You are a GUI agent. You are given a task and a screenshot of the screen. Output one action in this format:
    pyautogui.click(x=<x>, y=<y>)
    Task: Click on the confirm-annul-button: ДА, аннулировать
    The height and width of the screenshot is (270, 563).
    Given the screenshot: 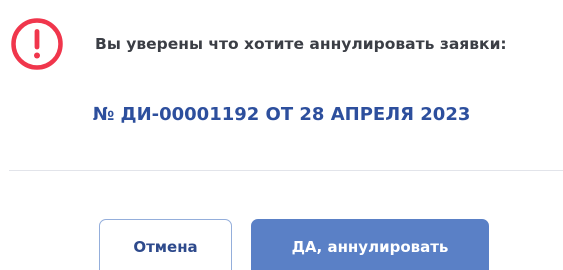 What is the action you would take?
    pyautogui.click(x=370, y=244)
    